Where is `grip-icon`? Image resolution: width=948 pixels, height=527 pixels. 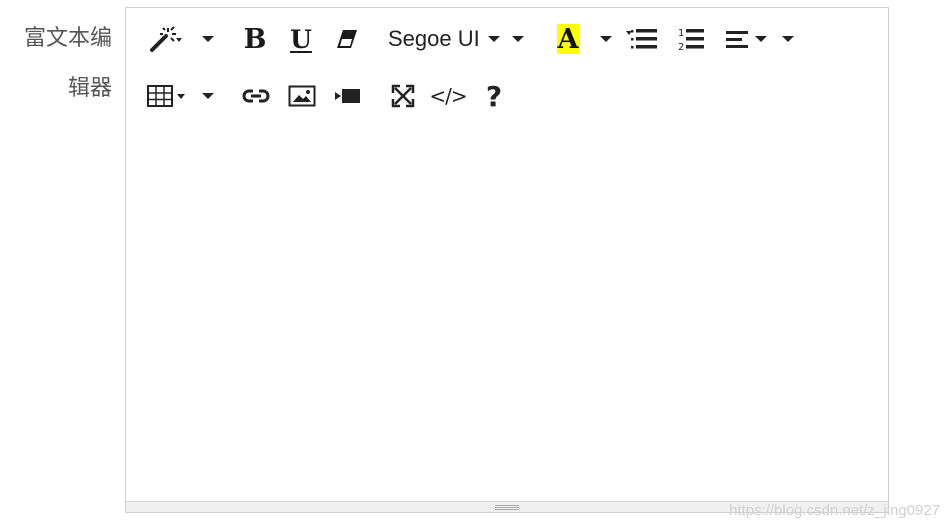 grip-icon is located at coordinates (507, 507).